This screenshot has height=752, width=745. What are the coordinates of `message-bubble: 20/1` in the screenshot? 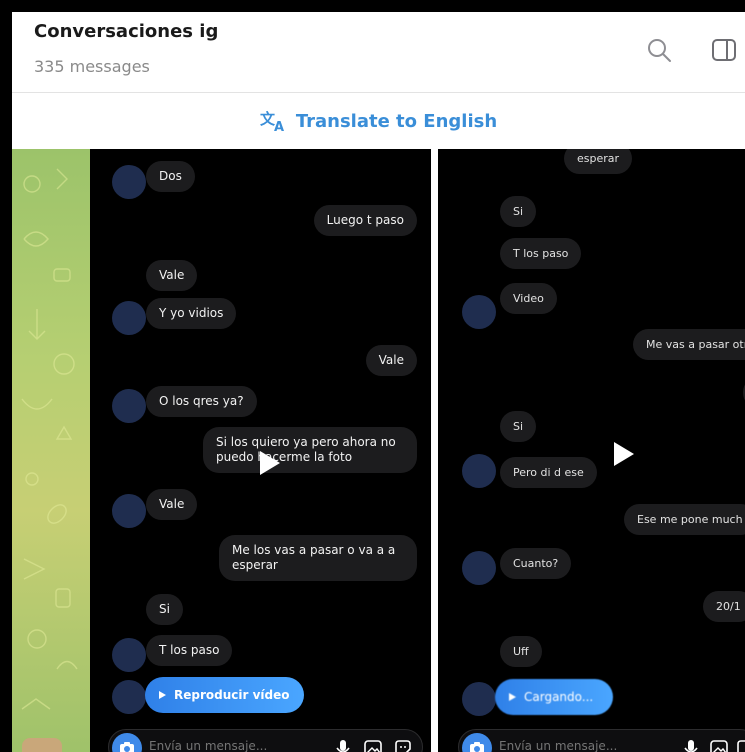 It's located at (724, 606).